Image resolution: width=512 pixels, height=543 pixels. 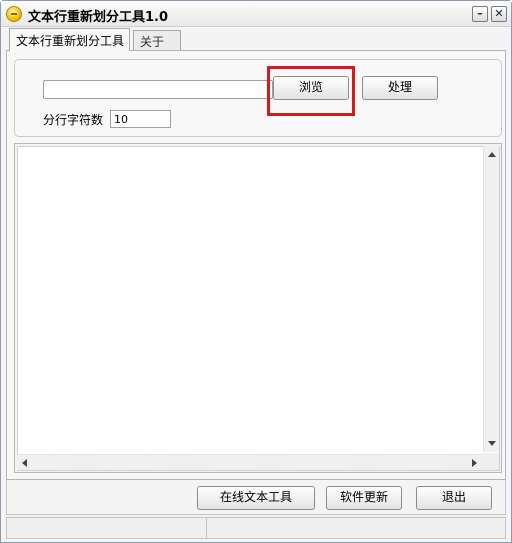 I want to click on title-bar: 文本行重新划分工具1.0 – ✕, so click(x=256, y=14).